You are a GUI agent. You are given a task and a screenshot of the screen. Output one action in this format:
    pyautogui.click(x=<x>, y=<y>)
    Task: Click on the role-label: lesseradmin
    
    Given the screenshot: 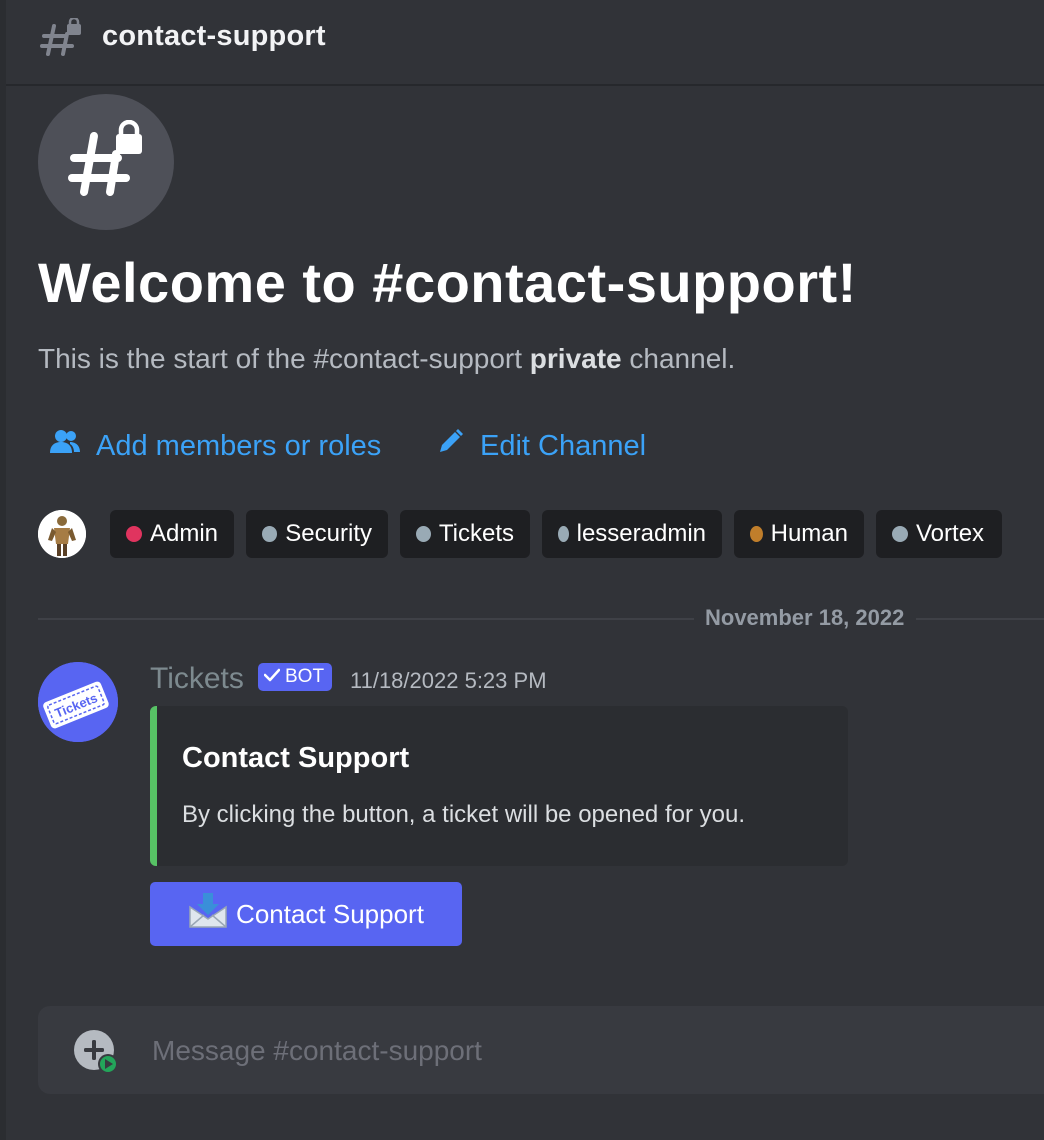 What is the action you would take?
    pyautogui.click(x=641, y=533)
    